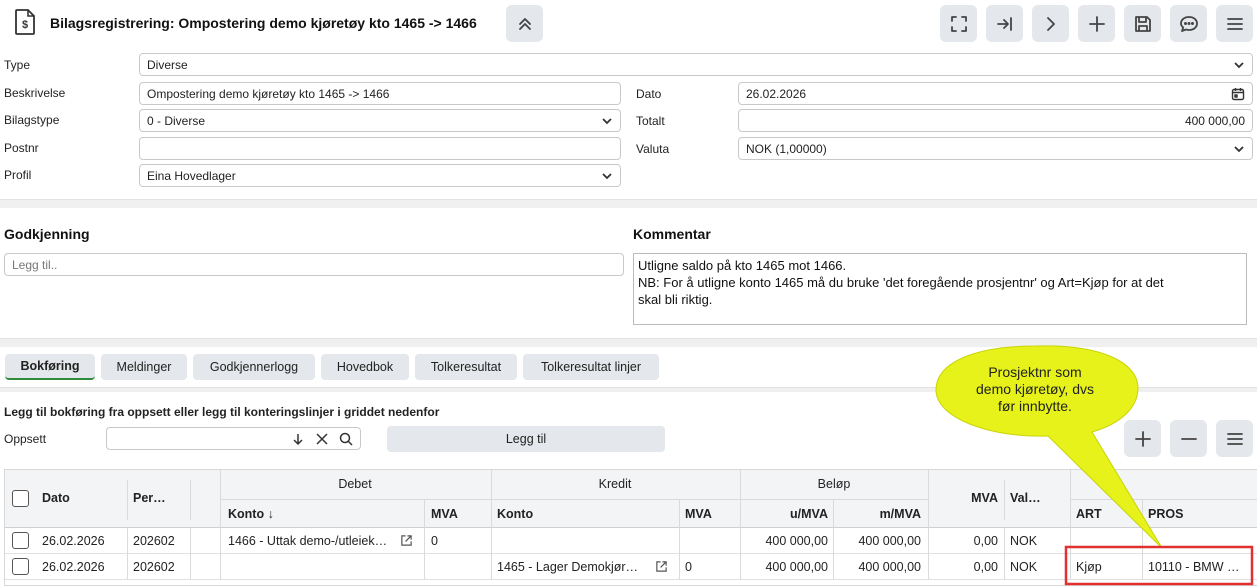 The image size is (1257, 586). I want to click on calendar-icon, so click(1238, 94).